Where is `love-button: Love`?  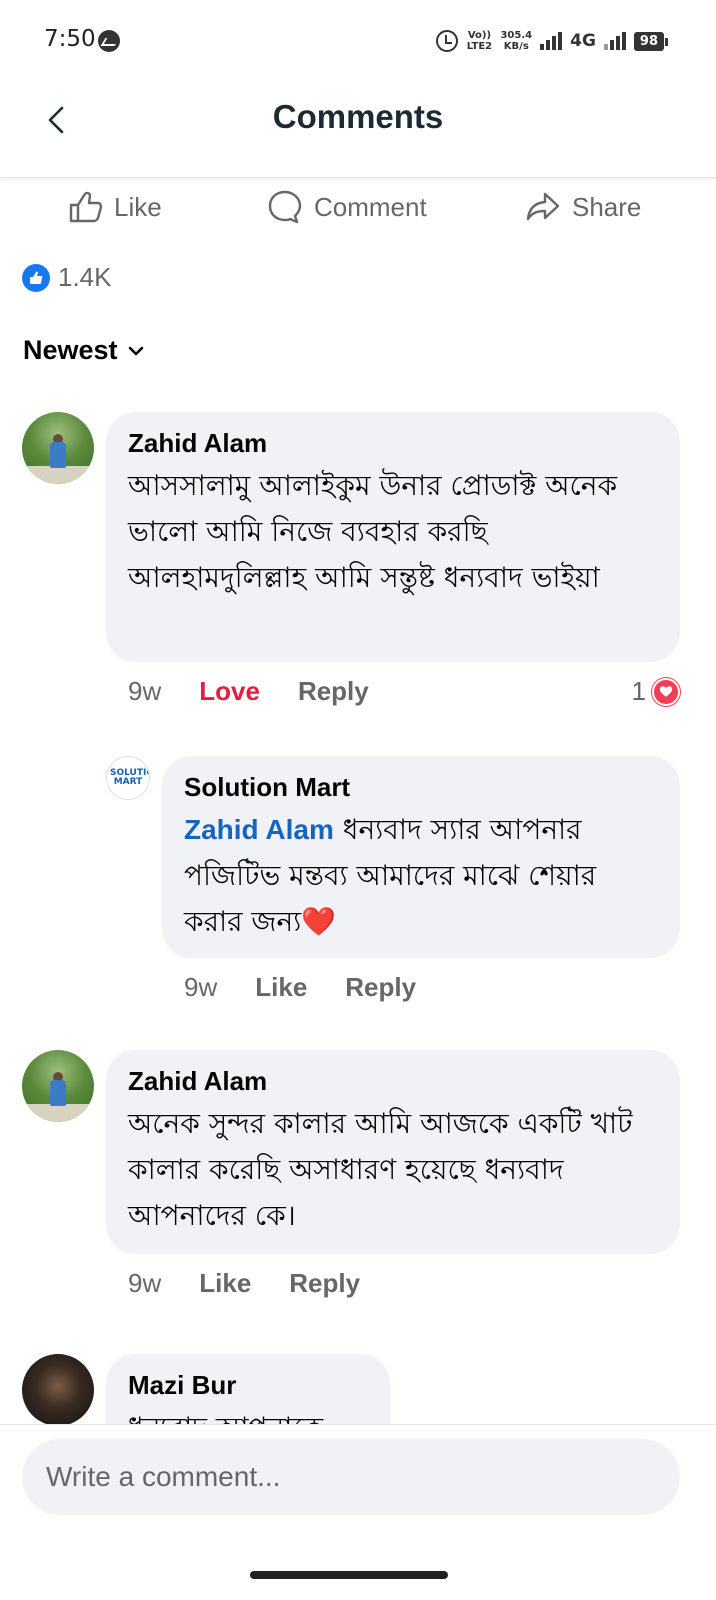 love-button: Love is located at coordinates (229, 691).